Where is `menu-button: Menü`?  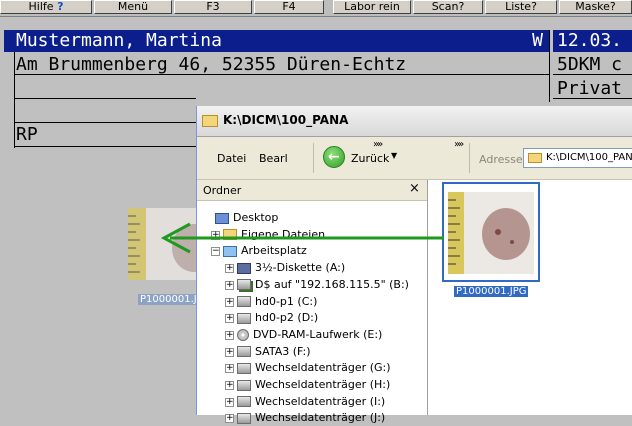 menu-button: Menü is located at coordinates (133, 7).